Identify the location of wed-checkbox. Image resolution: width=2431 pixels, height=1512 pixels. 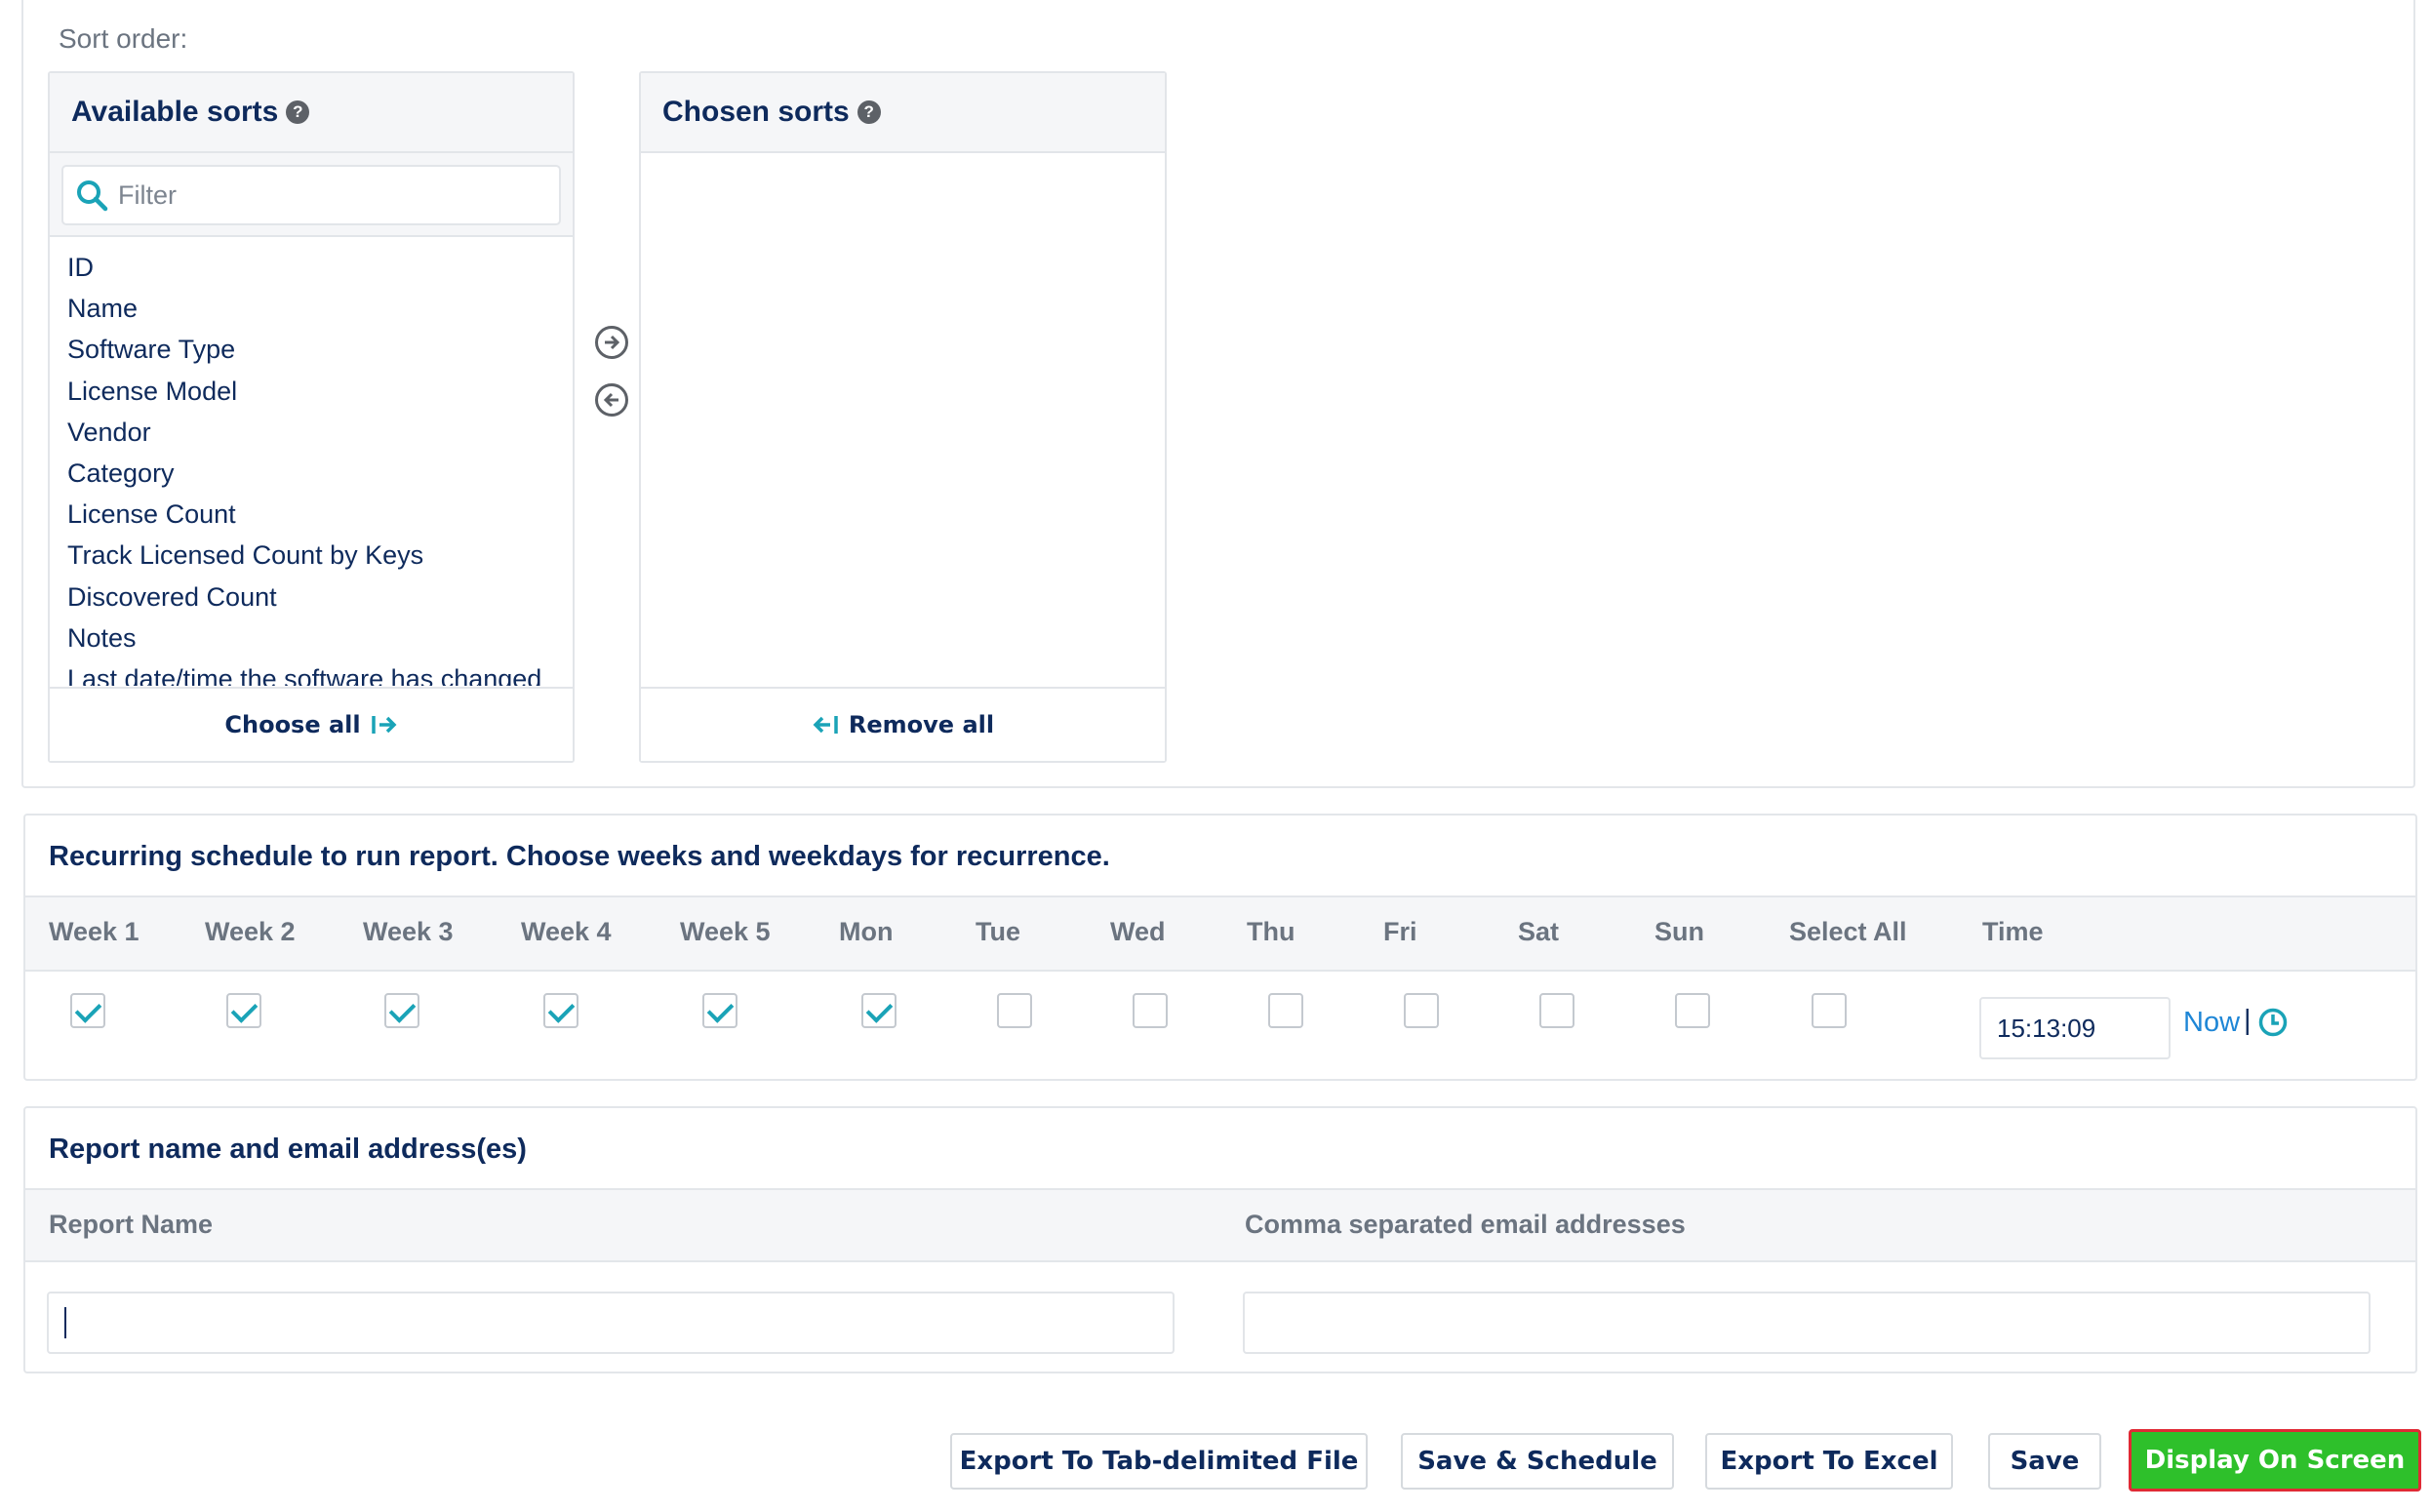
(1151, 1010).